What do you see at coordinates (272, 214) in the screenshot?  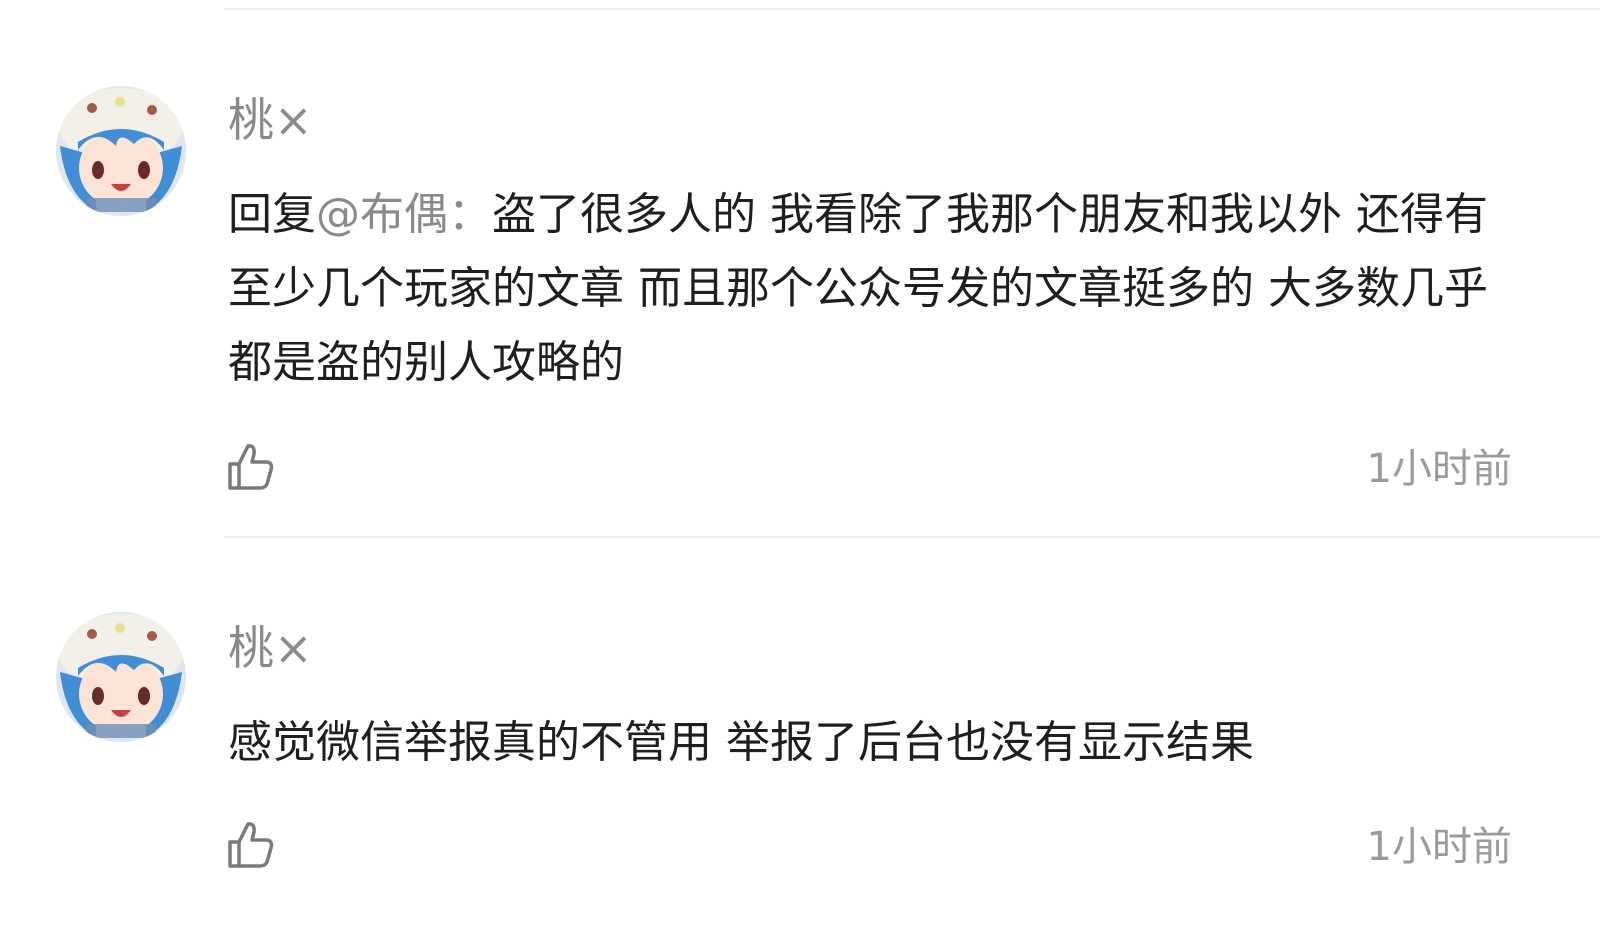 I see `reply-prefix: 回复` at bounding box center [272, 214].